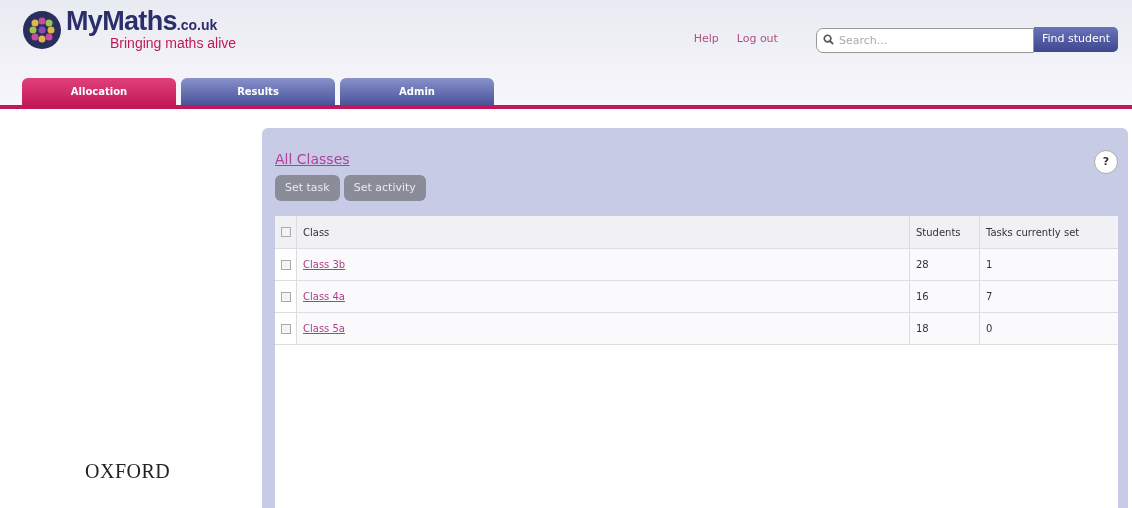 Image resolution: width=1132 pixels, height=508 pixels. Describe the element at coordinates (384, 188) in the screenshot. I see `action-button: Set activity` at that location.